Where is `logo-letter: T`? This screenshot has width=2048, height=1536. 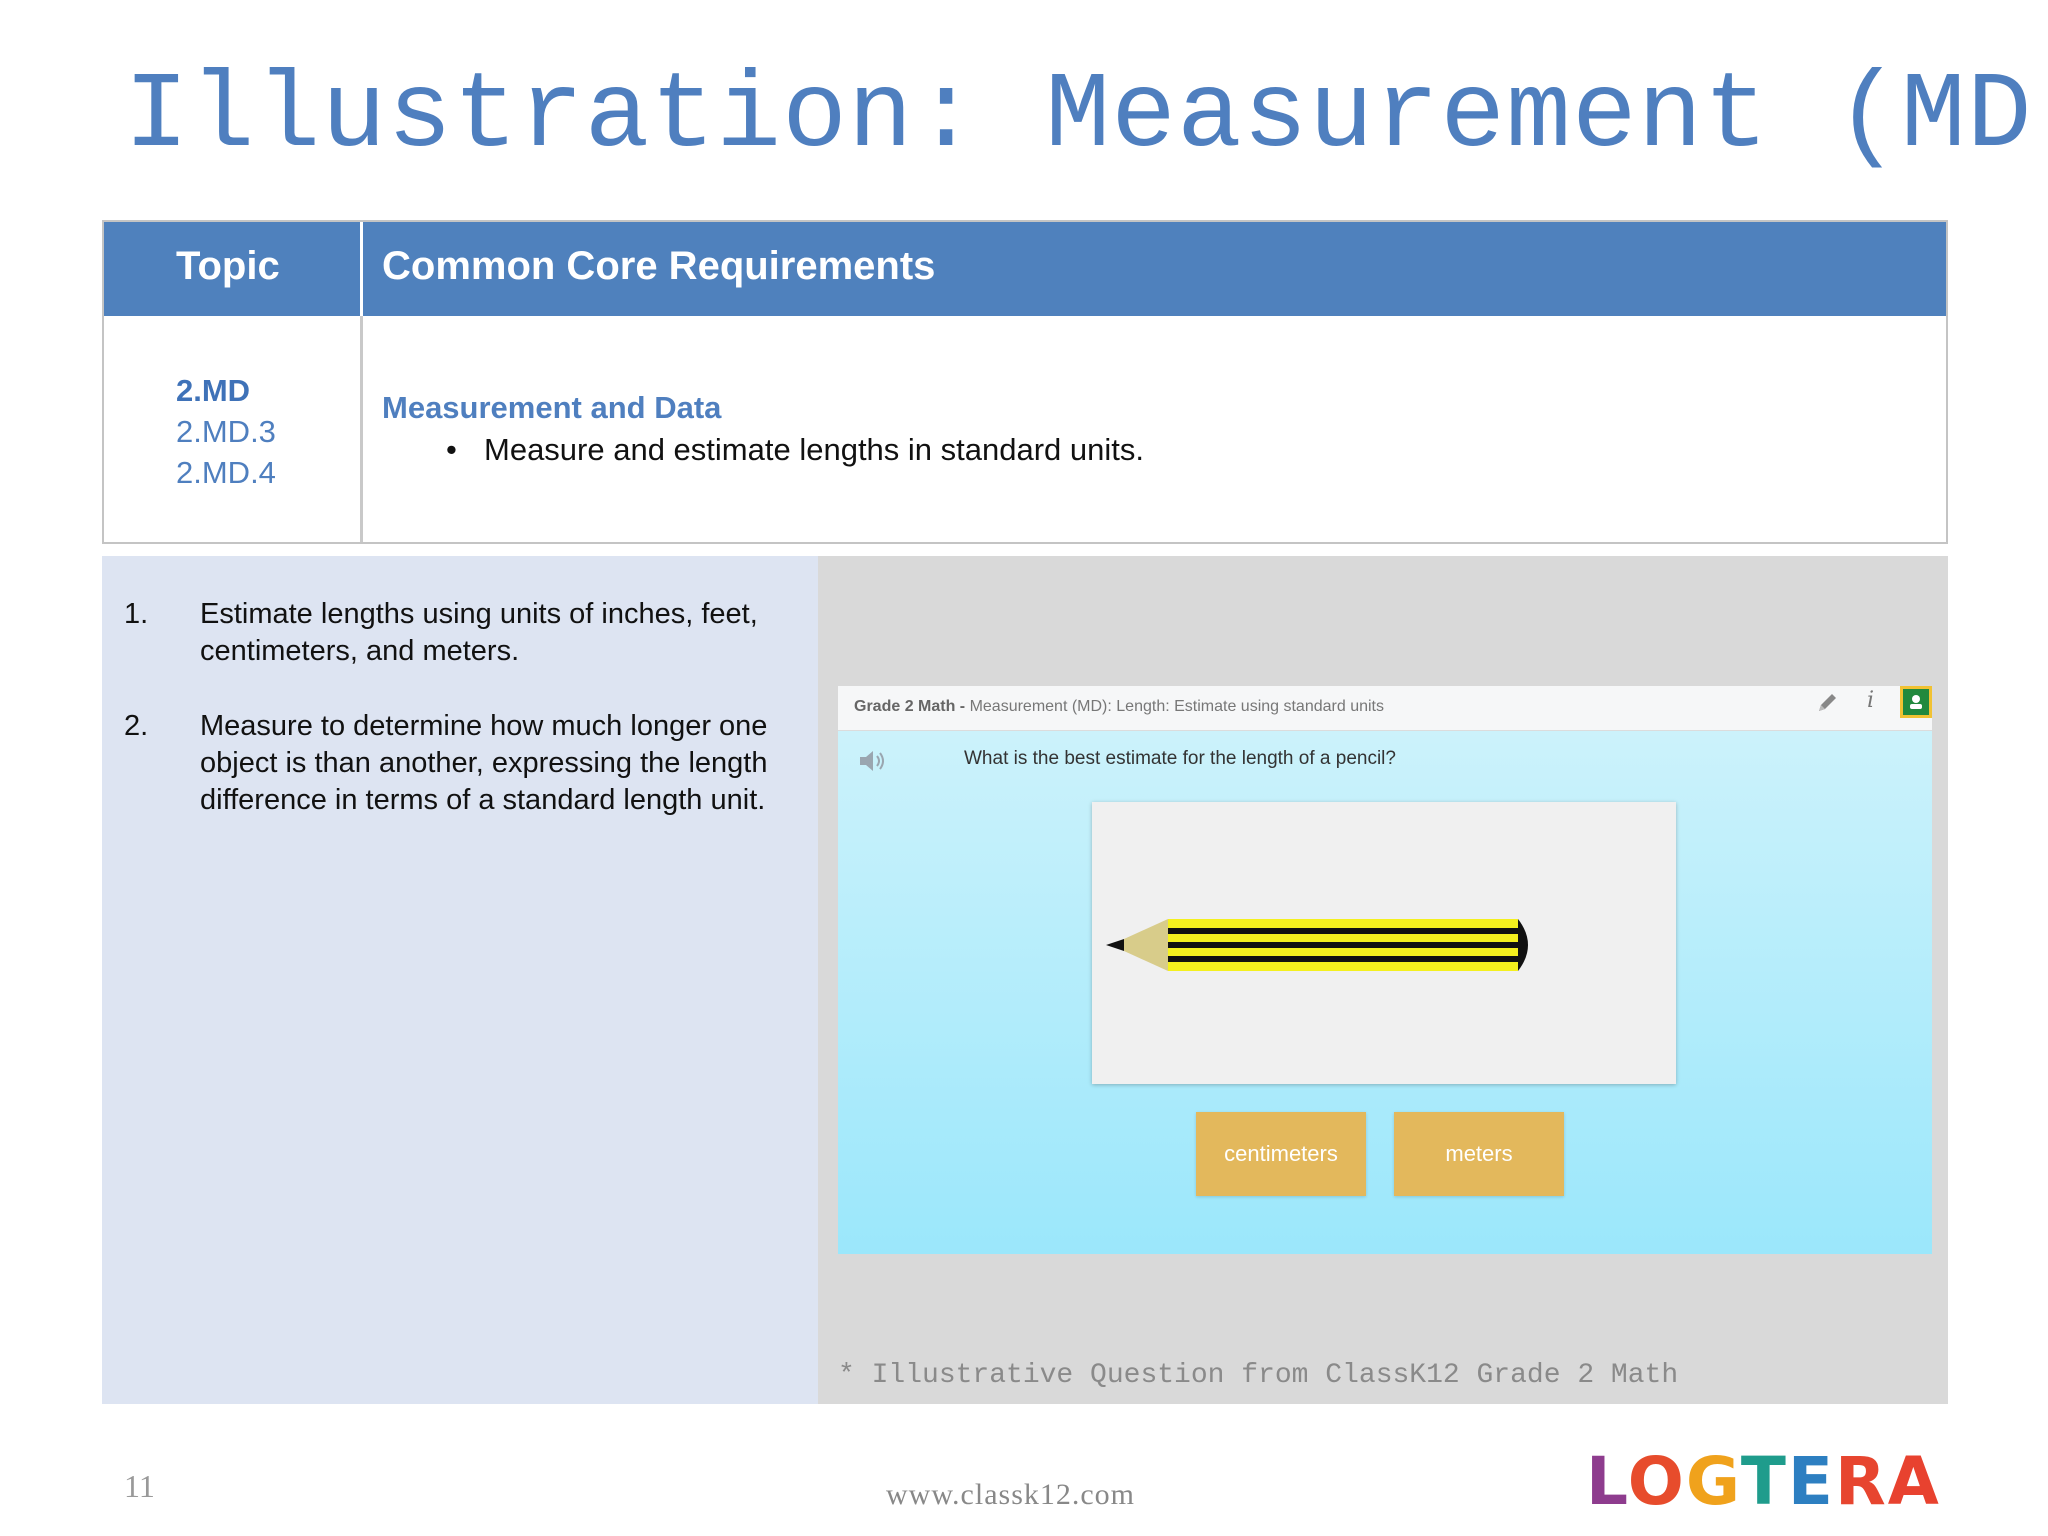
logo-letter: T is located at coordinates (1764, 1481).